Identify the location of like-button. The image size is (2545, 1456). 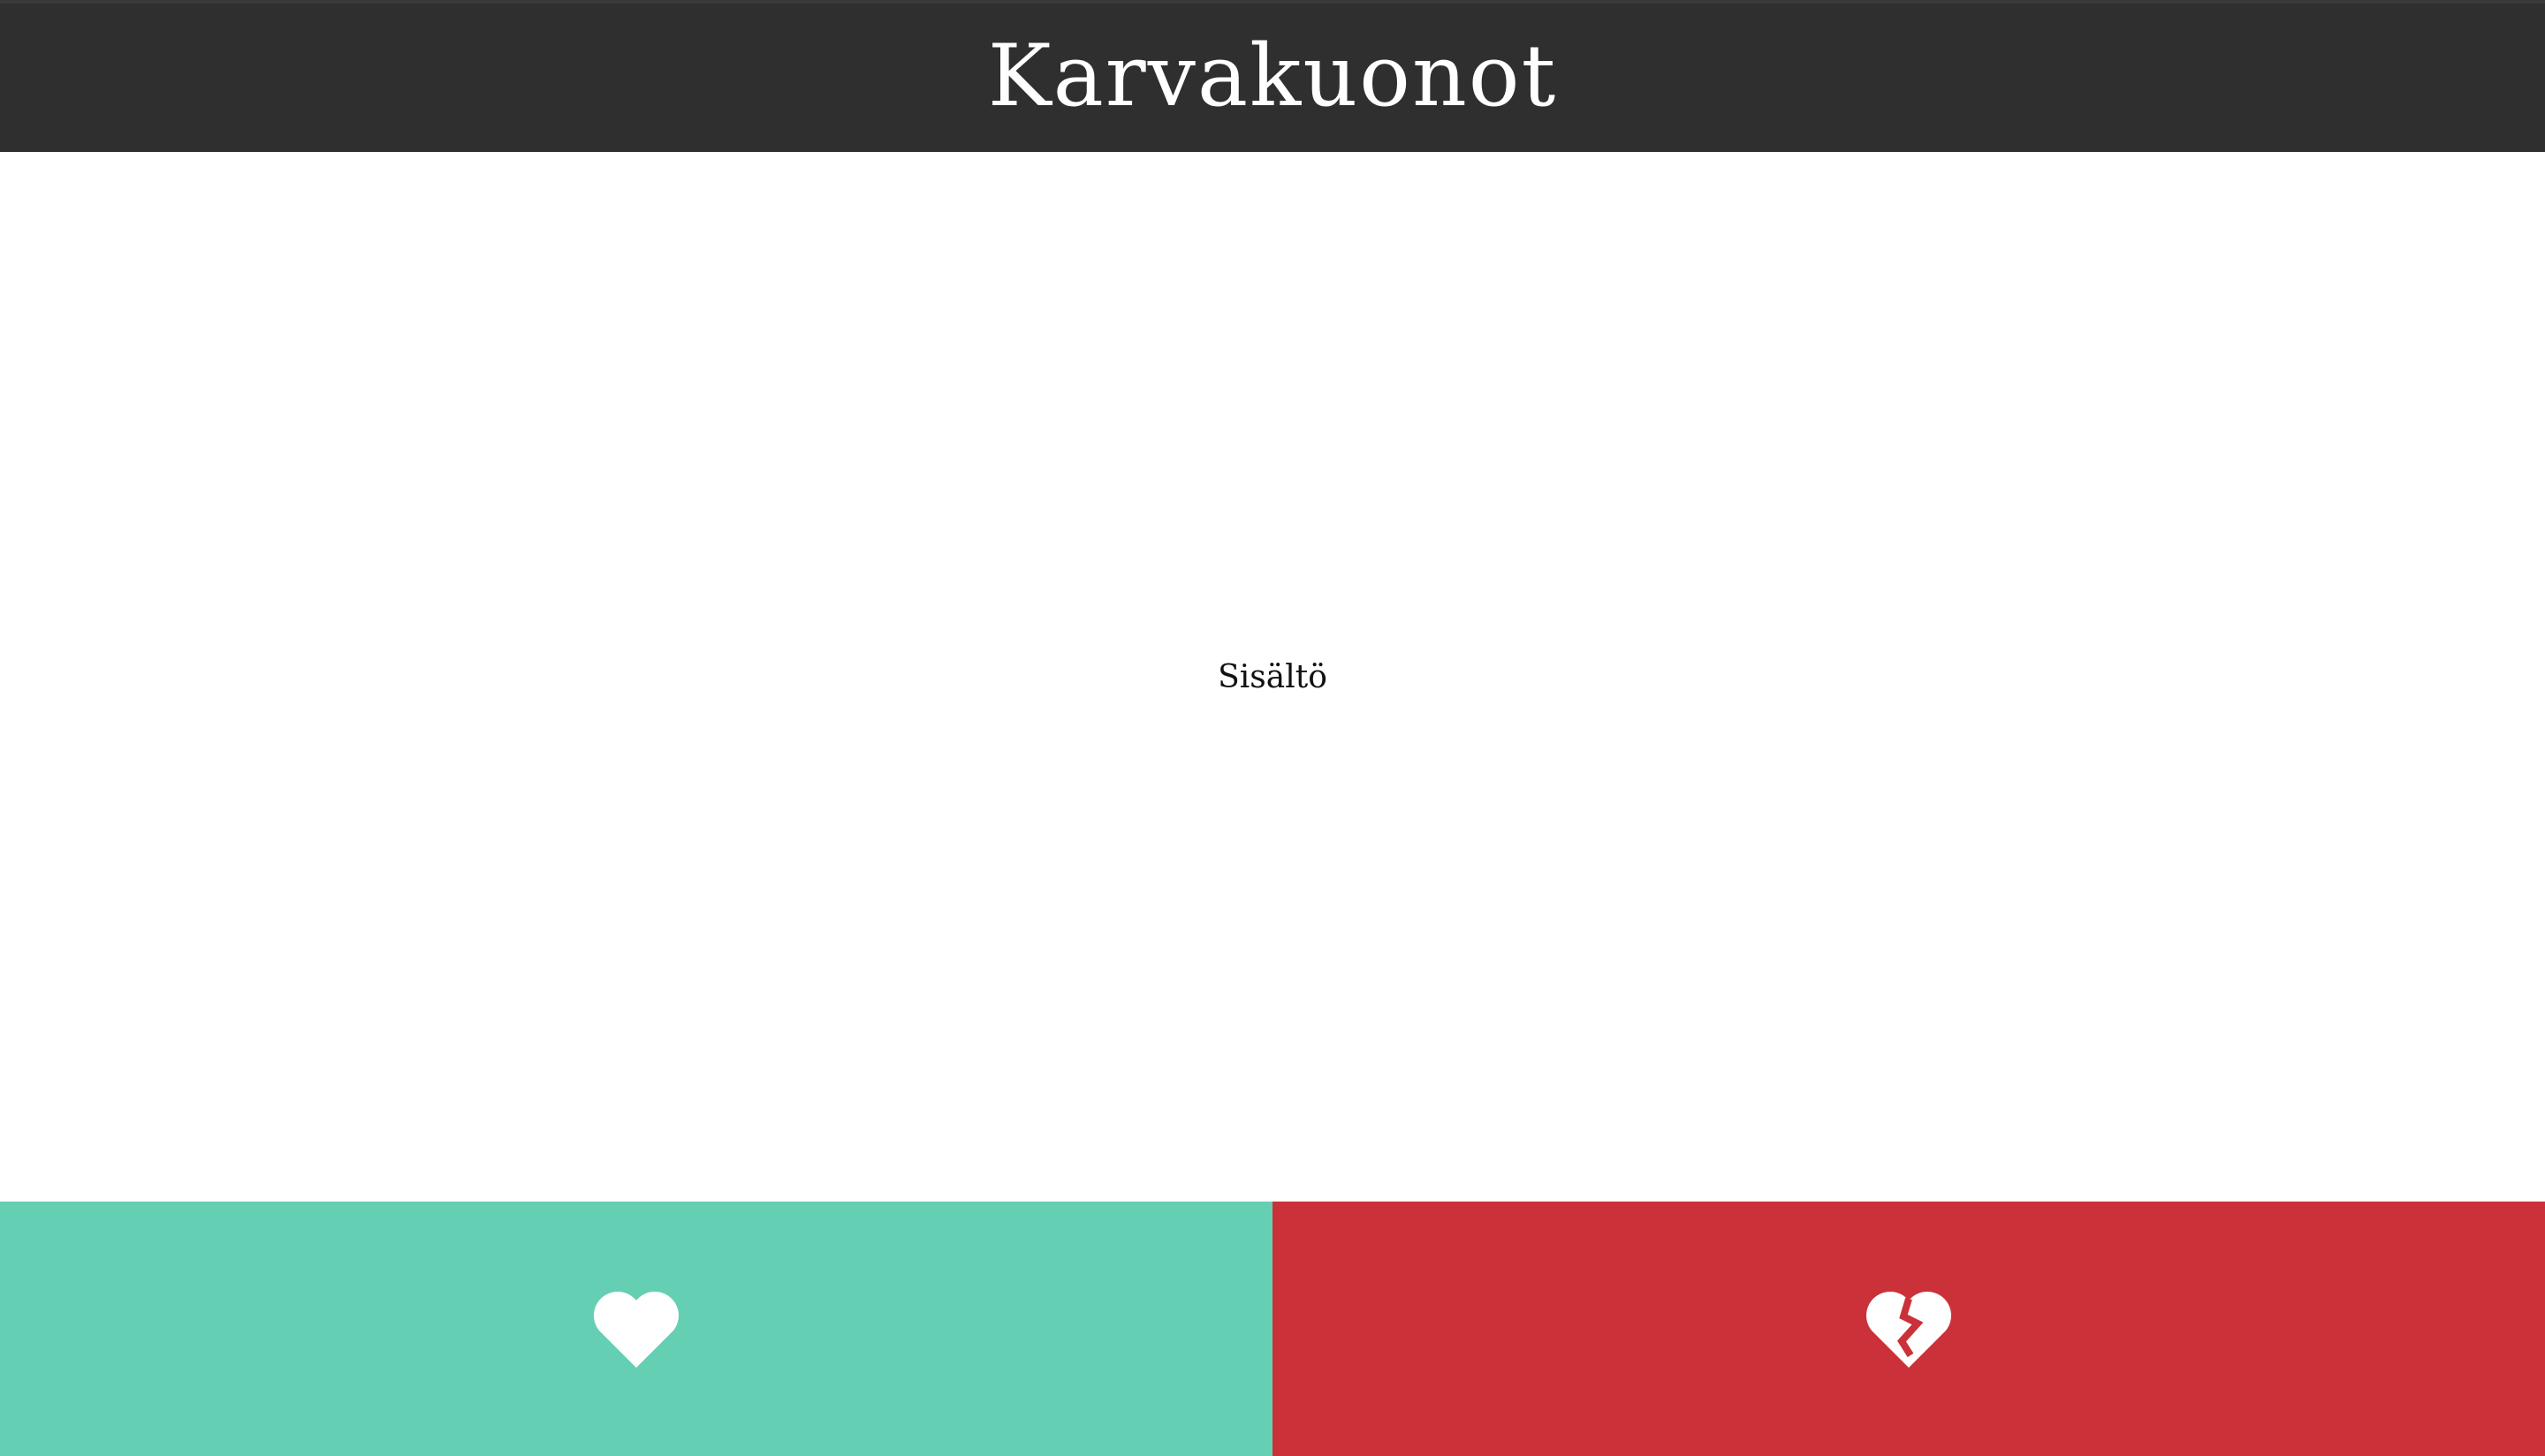
(636, 1329).